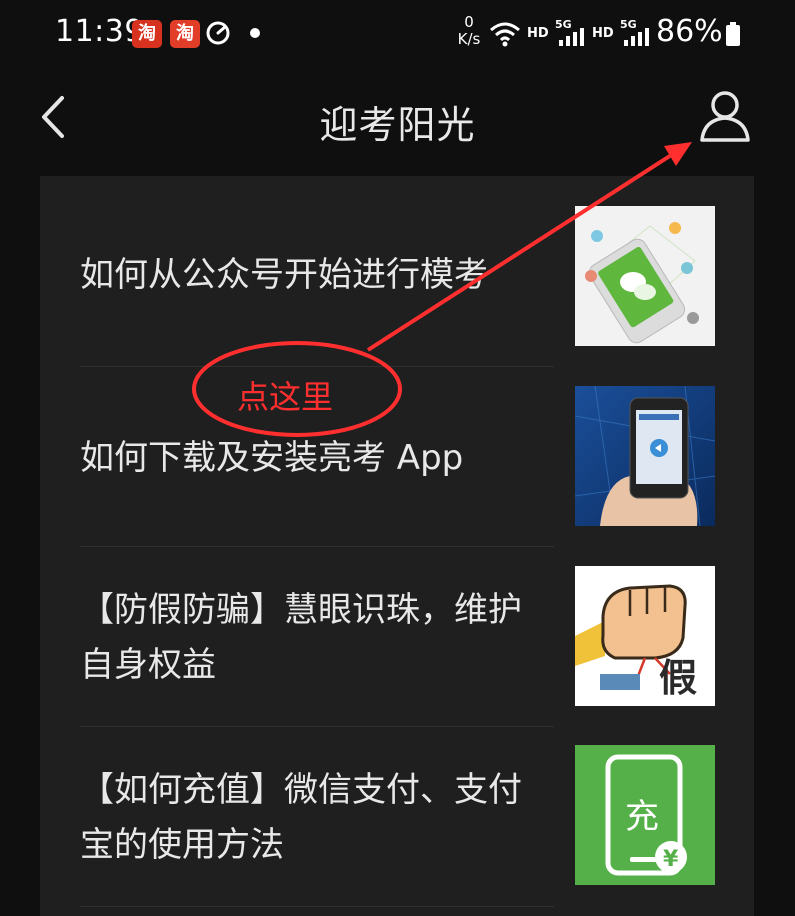 This screenshot has width=795, height=916. Describe the element at coordinates (185, 34) in the screenshot. I see `taobao-app-icon-2: 淘` at that location.